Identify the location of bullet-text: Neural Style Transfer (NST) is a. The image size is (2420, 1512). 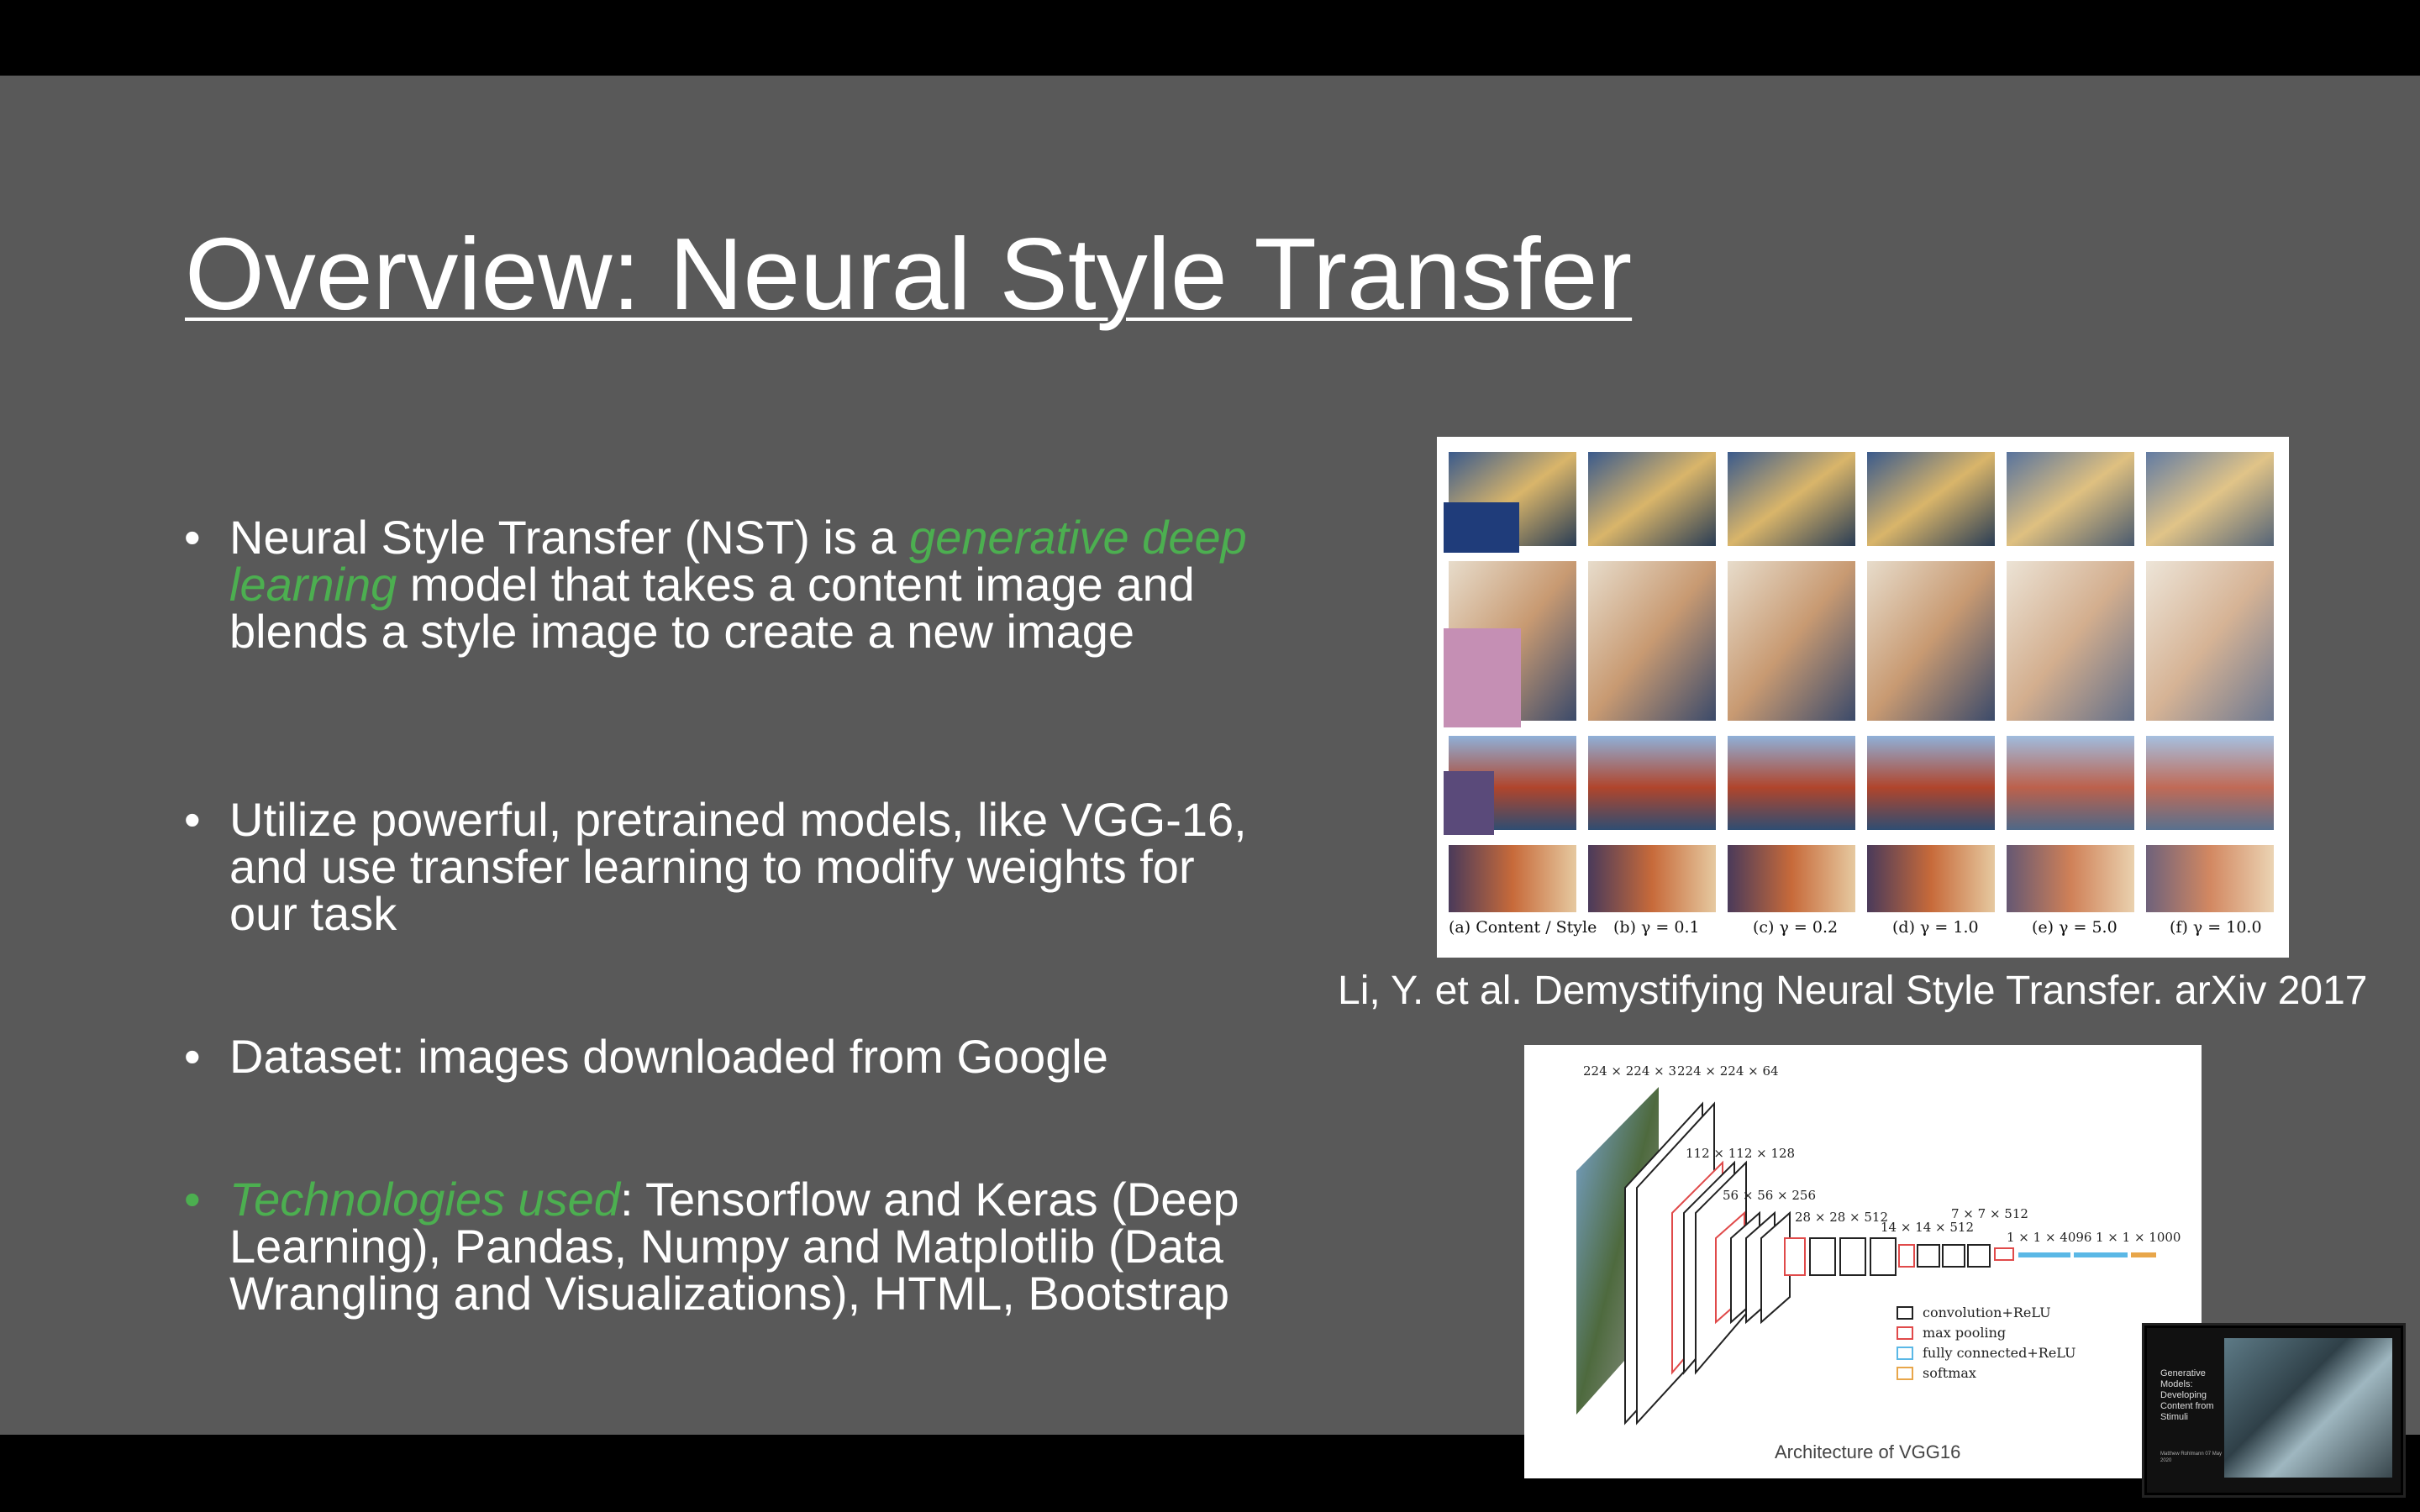
(569, 537).